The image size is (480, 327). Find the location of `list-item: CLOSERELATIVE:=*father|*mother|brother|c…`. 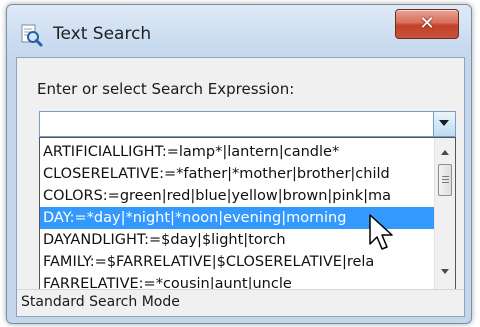

list-item: CLOSERELATIVE:=*father|*mother|brother|c… is located at coordinates (237, 174).